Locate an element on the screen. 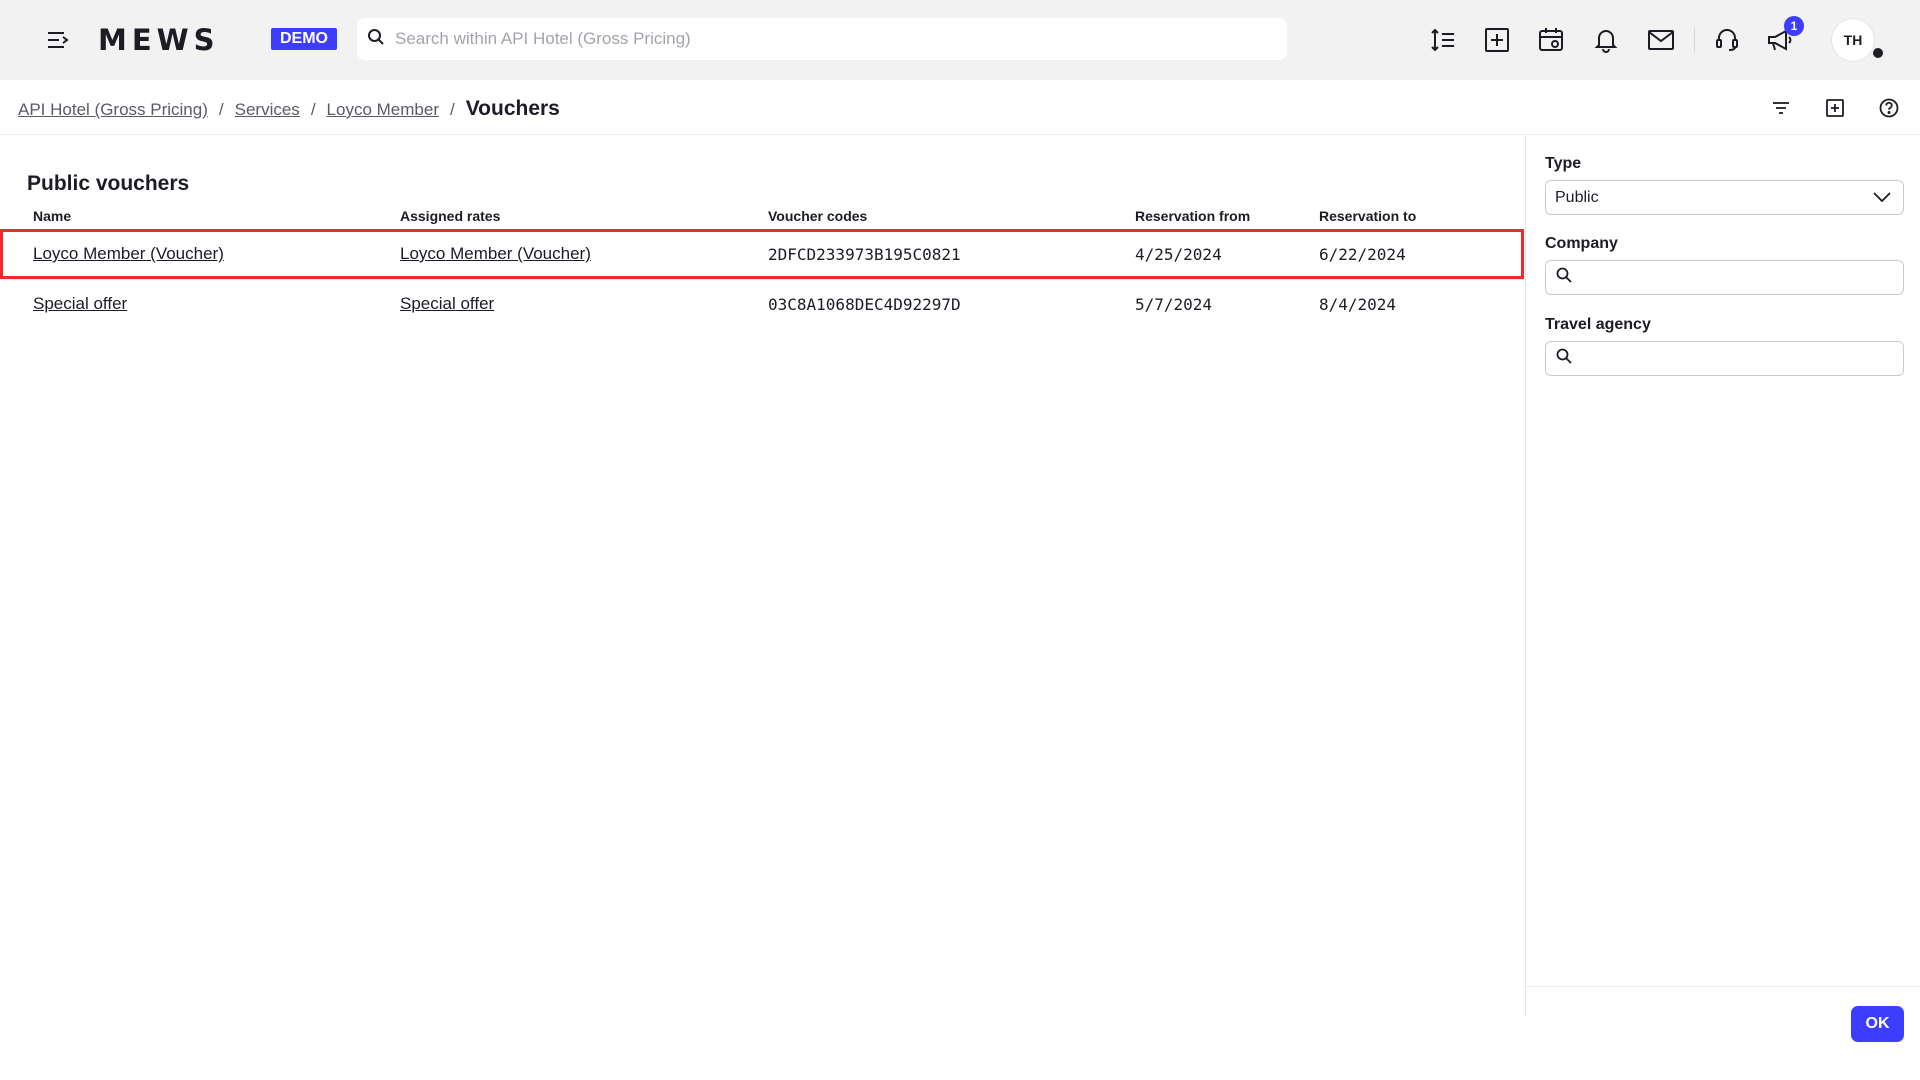  search-input is located at coordinates (835, 39).